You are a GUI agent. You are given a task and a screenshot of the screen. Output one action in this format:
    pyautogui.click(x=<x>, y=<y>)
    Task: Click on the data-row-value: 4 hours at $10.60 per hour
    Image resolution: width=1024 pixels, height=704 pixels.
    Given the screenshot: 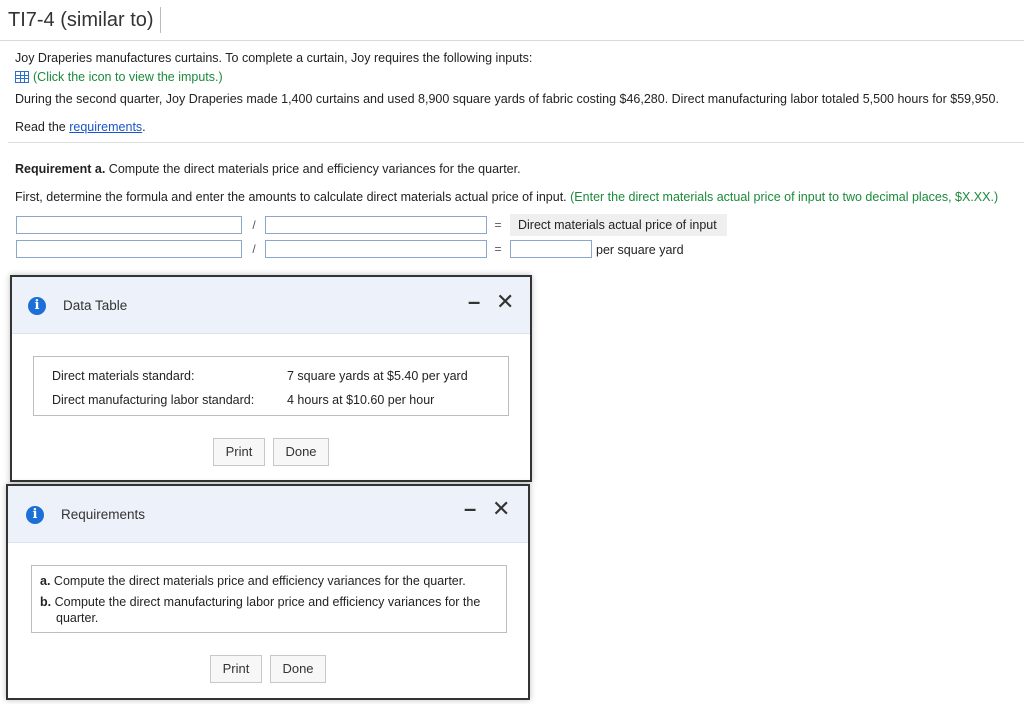 What is the action you would take?
    pyautogui.click(x=361, y=400)
    